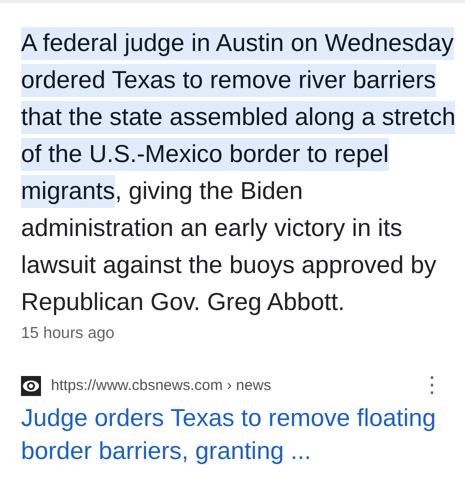 This screenshot has height=500, width=465. I want to click on more-menu-button: ⋮, so click(432, 385).